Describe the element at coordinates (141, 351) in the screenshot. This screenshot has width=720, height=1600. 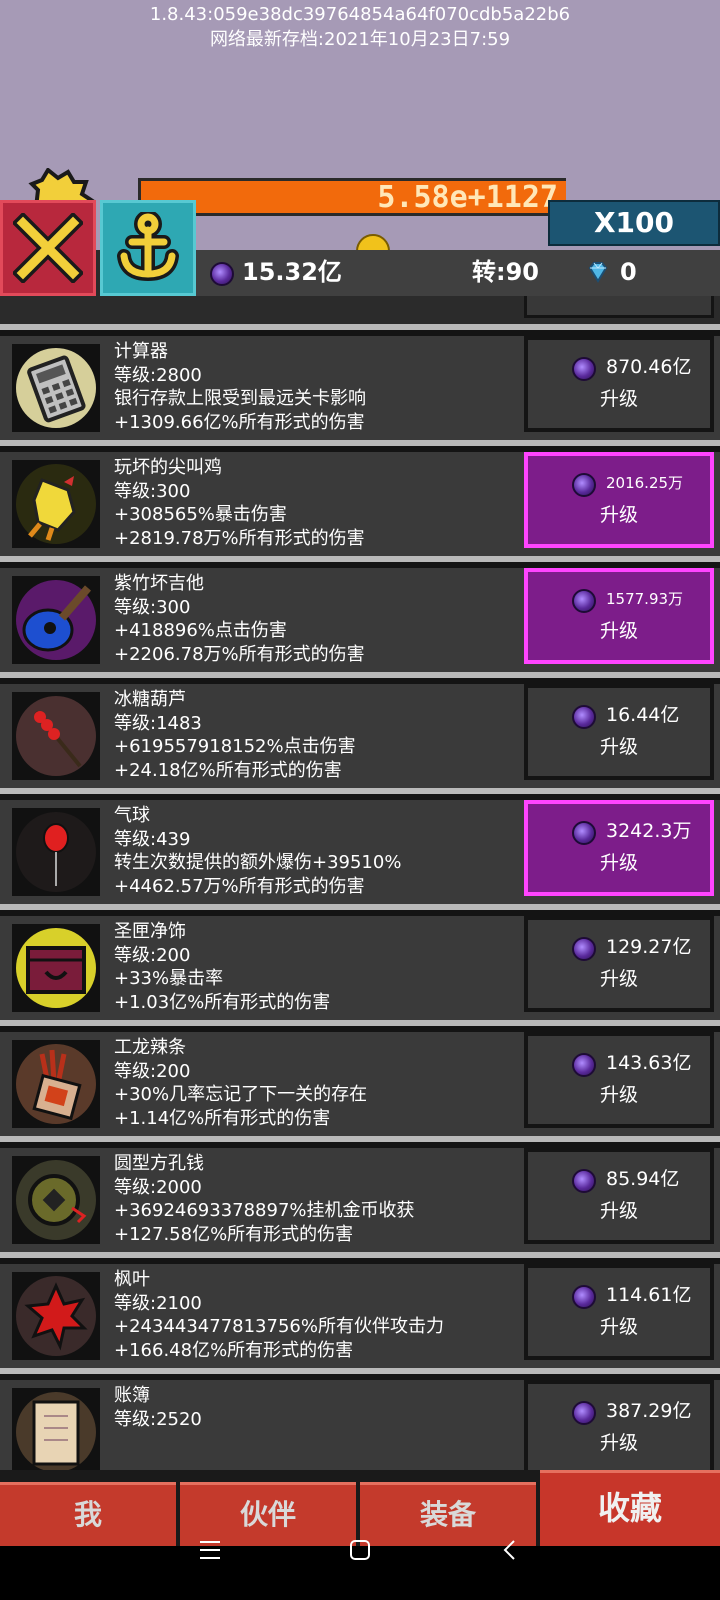
I see `item-name: 计算器` at that location.